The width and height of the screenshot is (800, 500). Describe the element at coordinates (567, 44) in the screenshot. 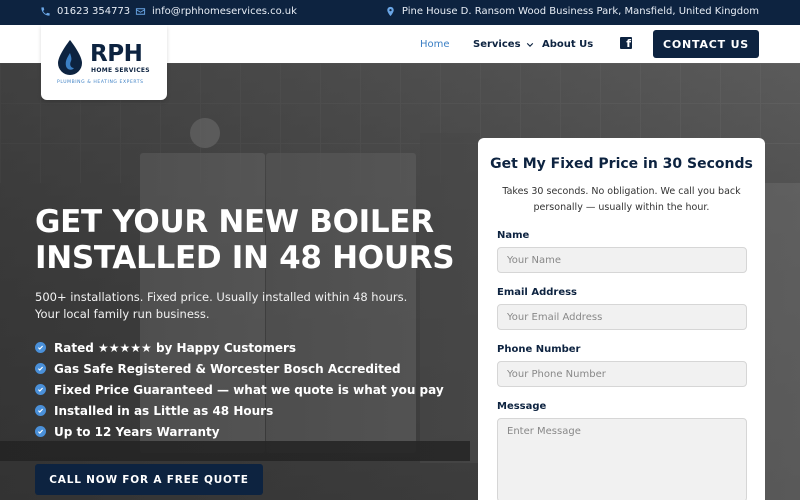

I see `nav-about-us: About Us` at that location.